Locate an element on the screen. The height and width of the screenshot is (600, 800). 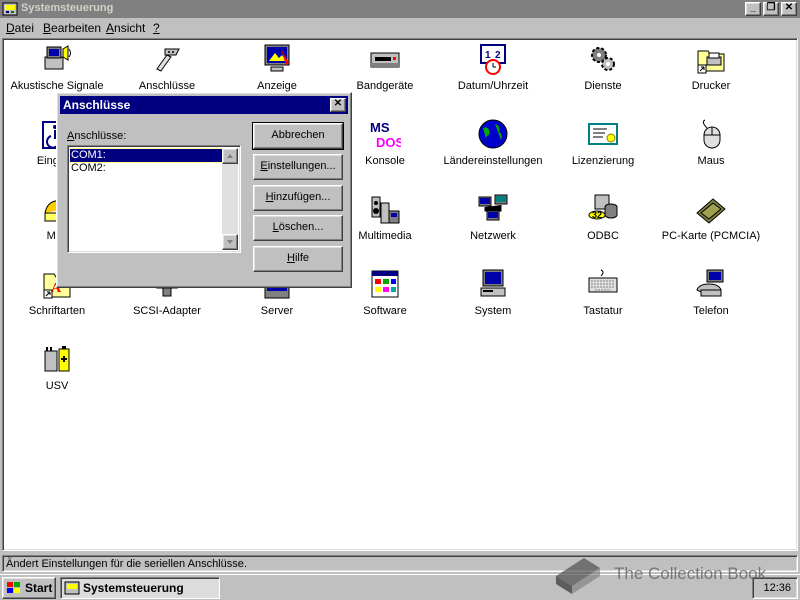
menu-ansicht: Ansicht is located at coordinates (125, 28).